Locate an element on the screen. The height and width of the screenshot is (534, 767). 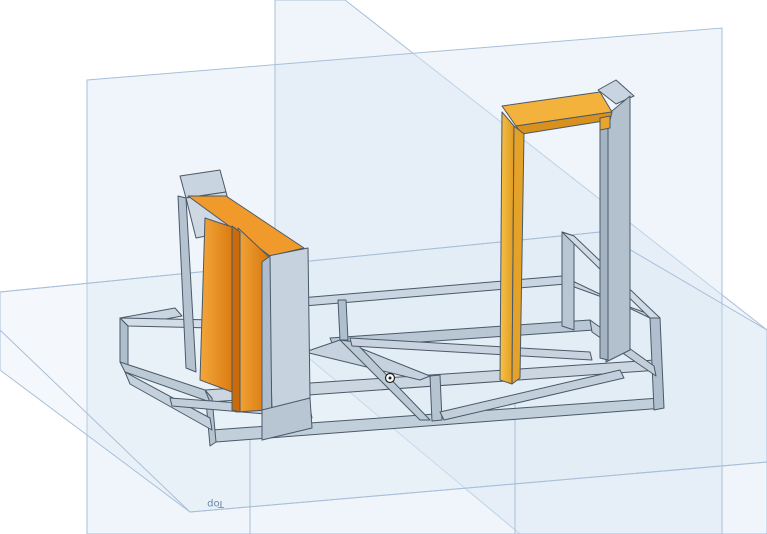
right-arch-back-post-face is located at coordinates (604, 238).